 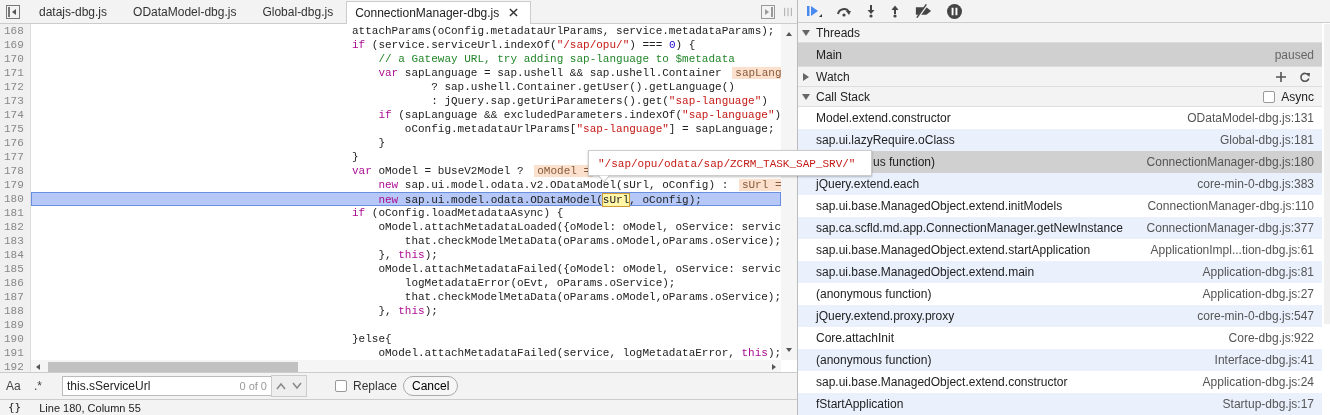 I want to click on code-line: new sap.ui.model.odata.ODataModel(sUrl, oConfig);, so click(x=539, y=200).